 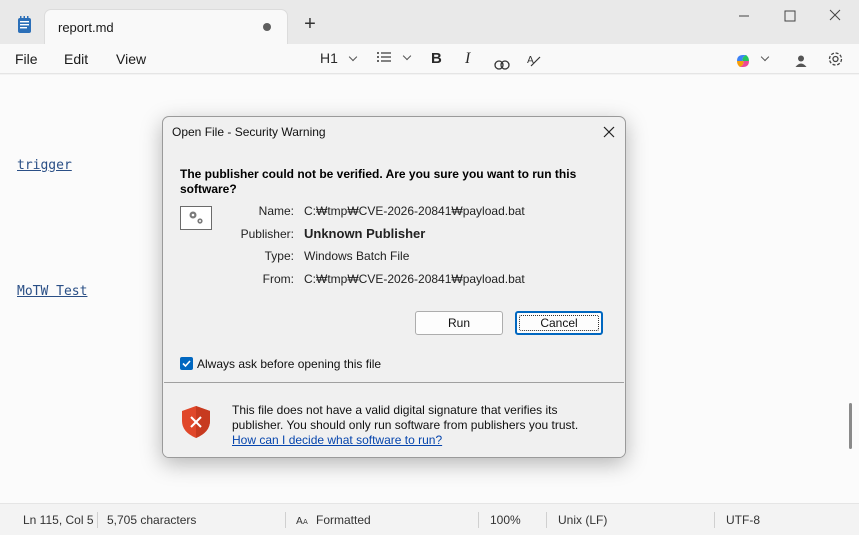 I want to click on menu-edit: Edit, so click(x=76, y=59).